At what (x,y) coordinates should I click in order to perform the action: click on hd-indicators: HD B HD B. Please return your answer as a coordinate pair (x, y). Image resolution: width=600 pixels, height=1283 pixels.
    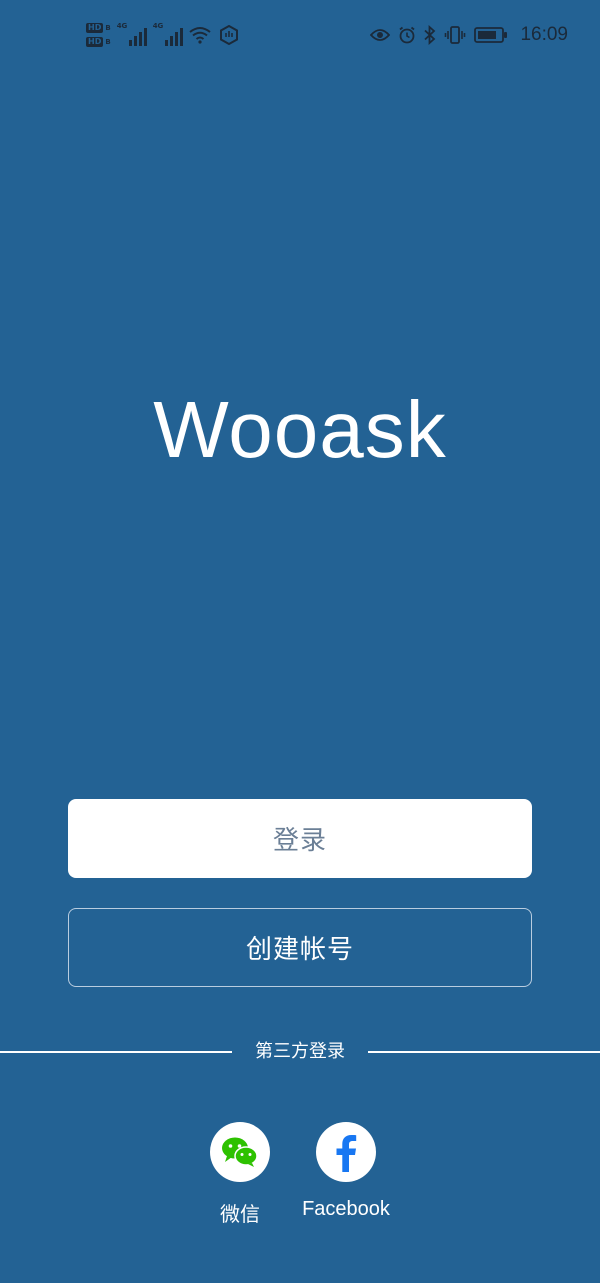
    Looking at the image, I should click on (98, 35).